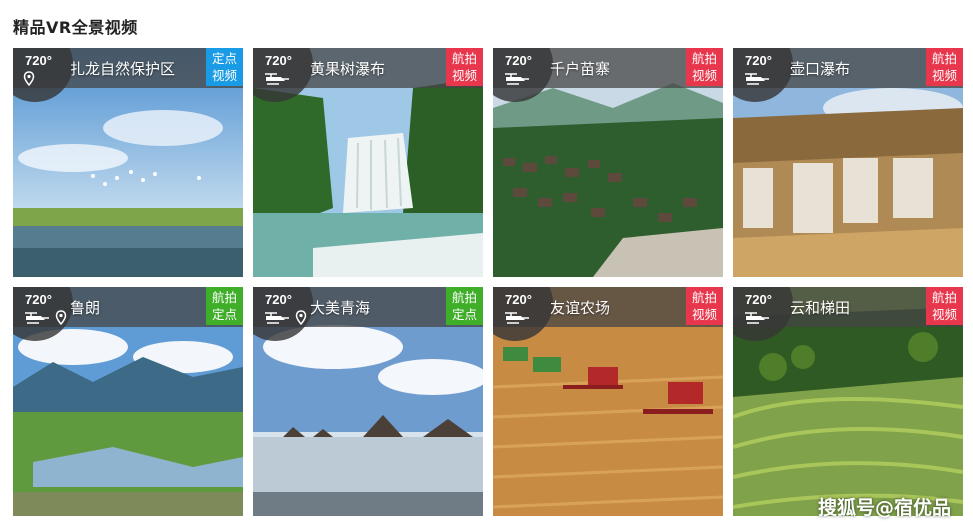  I want to click on video-card: 720° 友谊农场 航拍视频, so click(608, 401).